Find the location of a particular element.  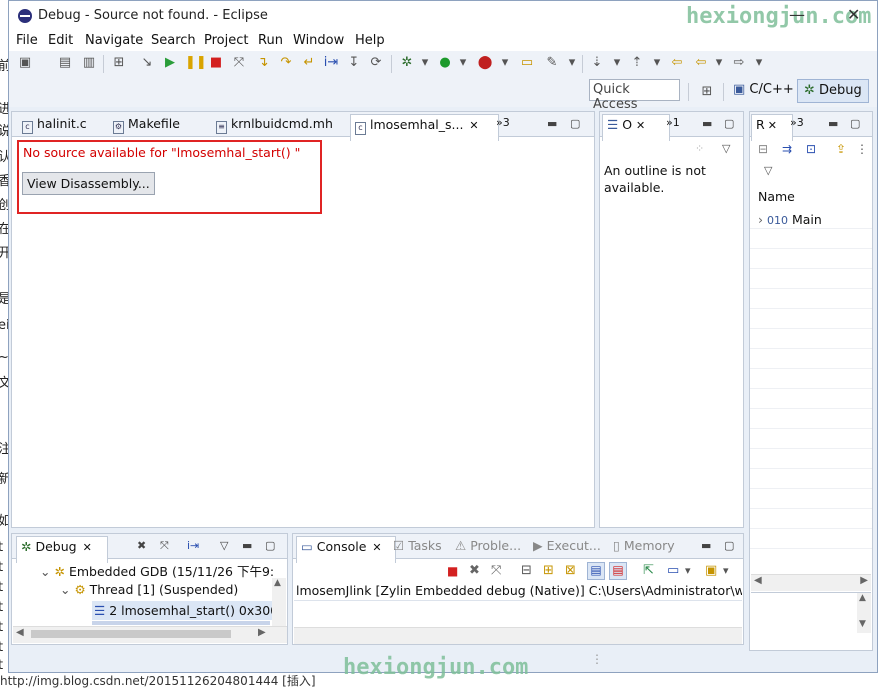

skip-breakpoints-icon: ↘ is located at coordinates (147, 63).